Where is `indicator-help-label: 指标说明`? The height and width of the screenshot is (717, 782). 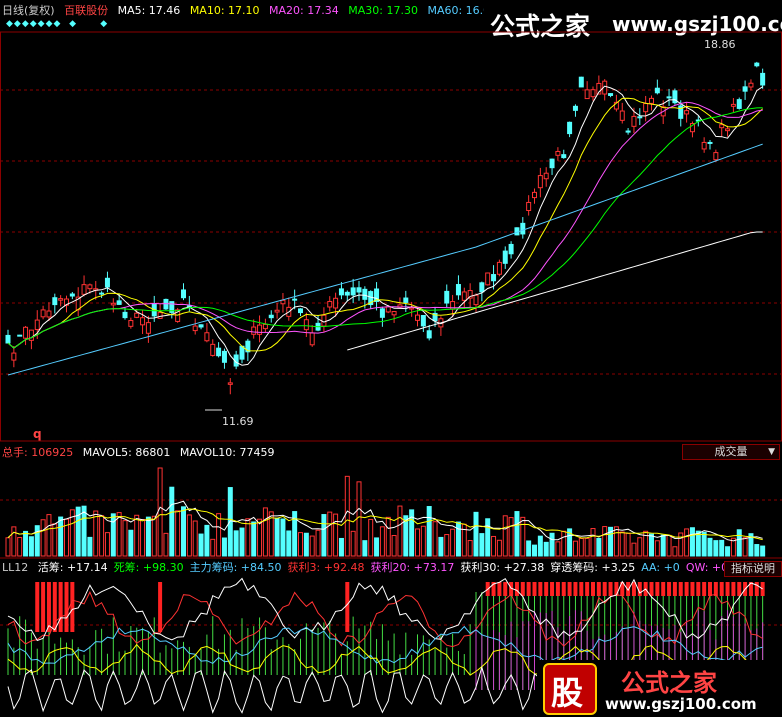
indicator-help-label: 指标说明 is located at coordinates (753, 568).